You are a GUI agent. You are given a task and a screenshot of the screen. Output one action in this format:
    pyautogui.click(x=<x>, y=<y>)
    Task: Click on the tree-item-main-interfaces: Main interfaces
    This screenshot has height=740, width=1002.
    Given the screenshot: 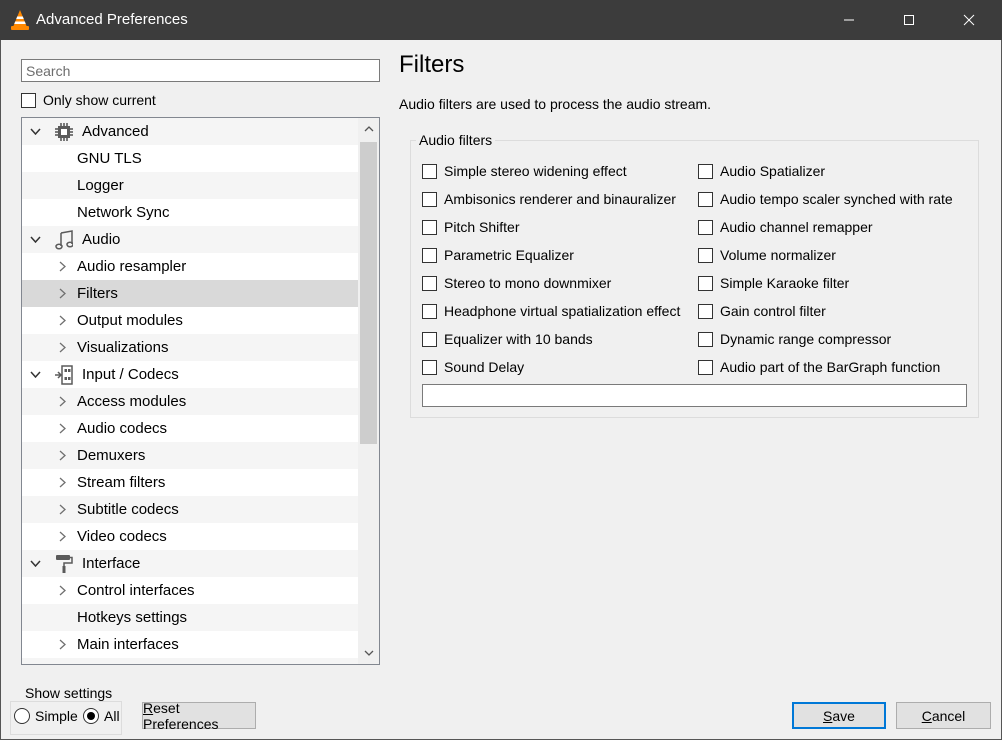 What is the action you would take?
    pyautogui.click(x=190, y=644)
    